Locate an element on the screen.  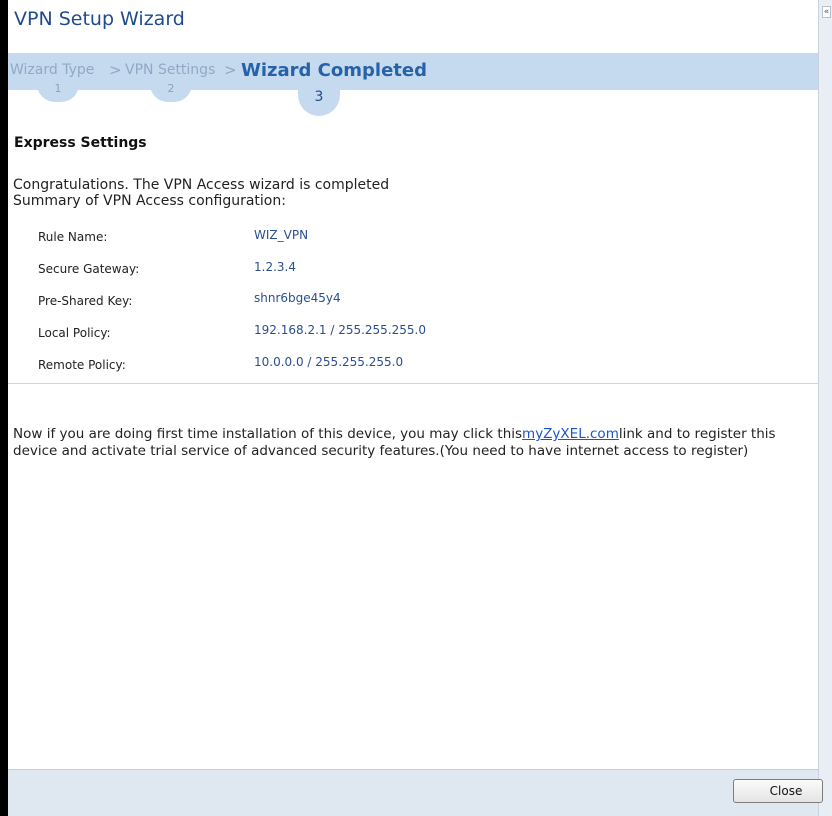
side-scroll-strip: « is located at coordinates (825, 408).